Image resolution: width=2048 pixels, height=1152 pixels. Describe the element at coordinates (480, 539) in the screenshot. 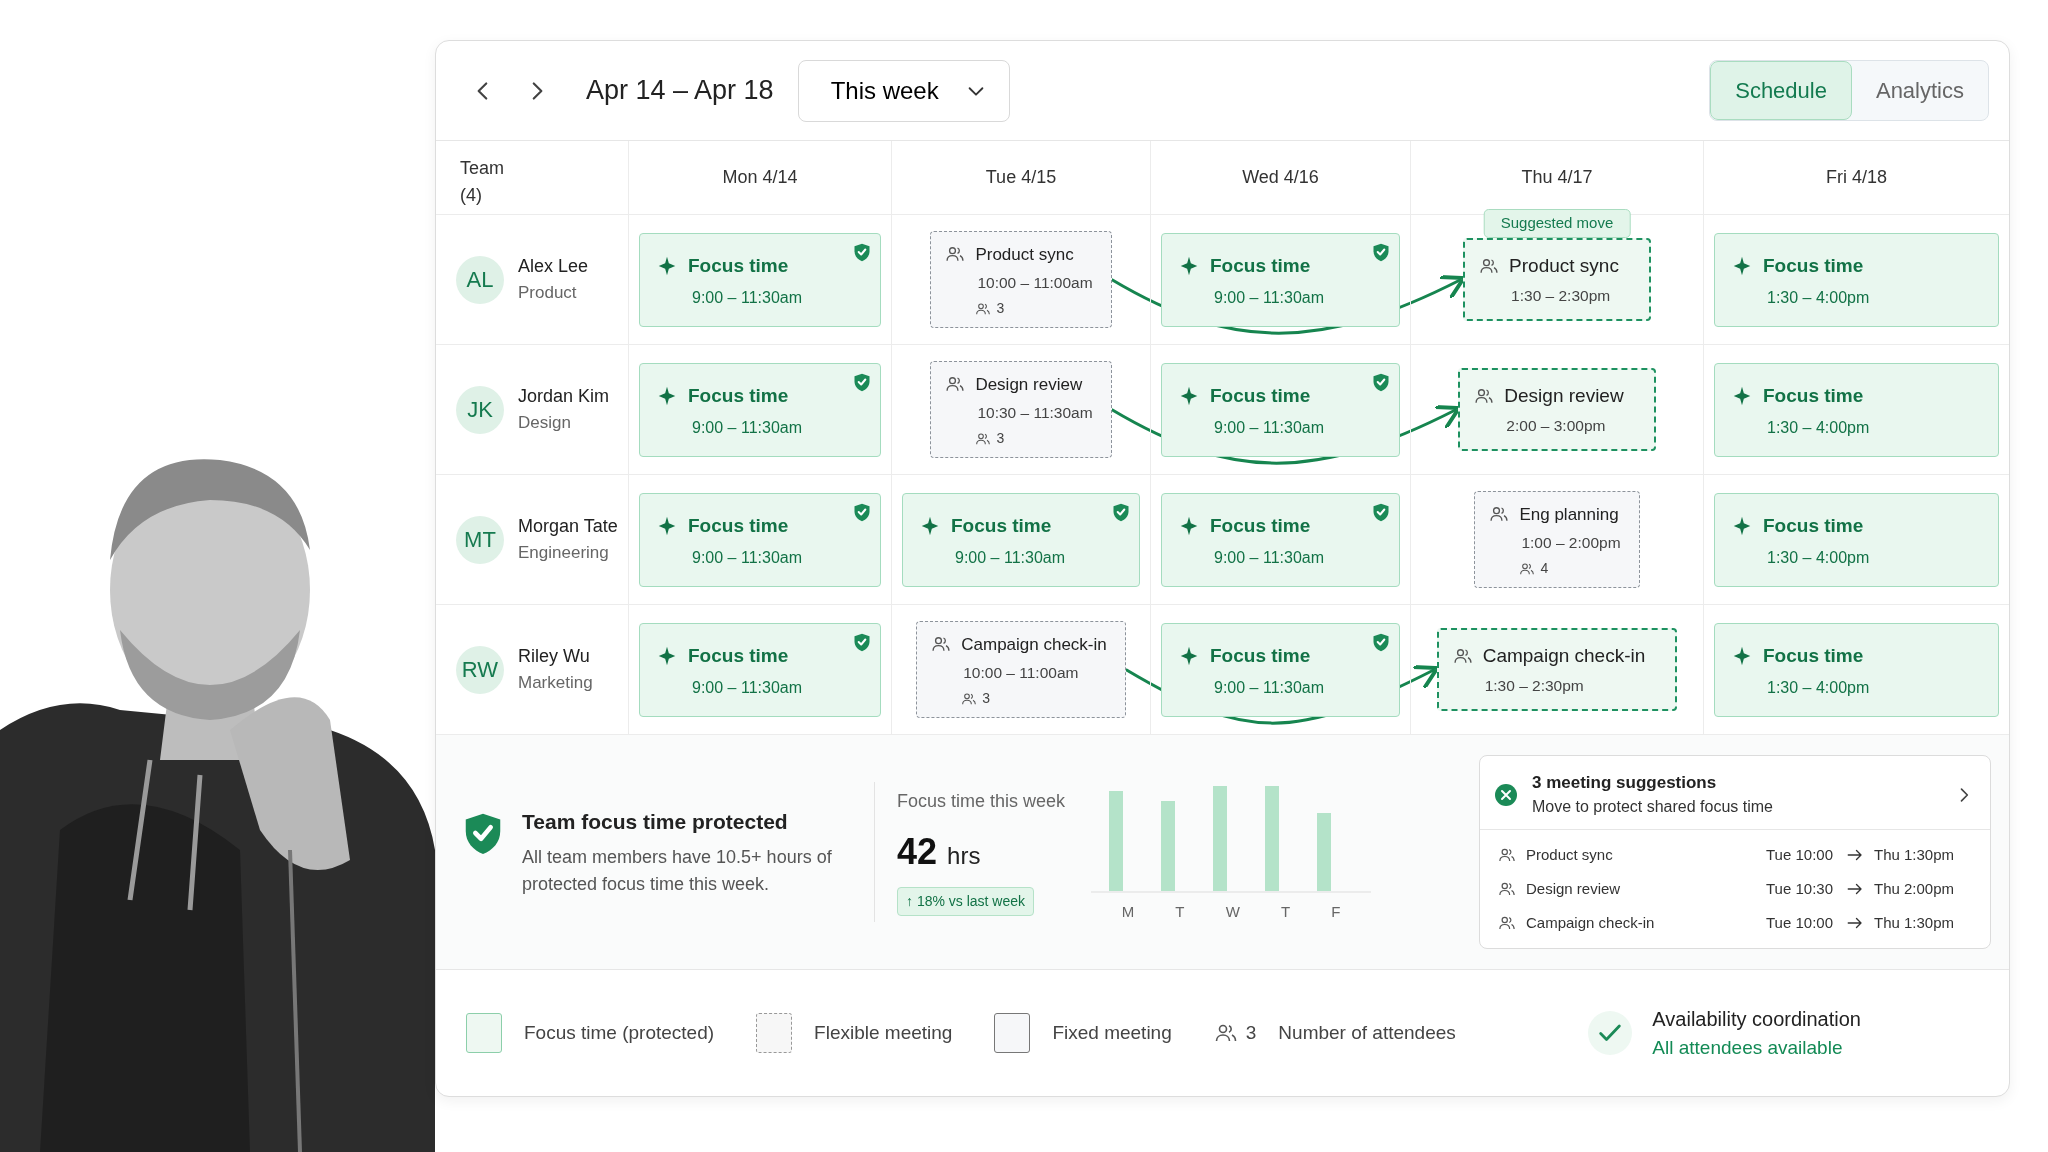

I see `avatar: MT` at that location.